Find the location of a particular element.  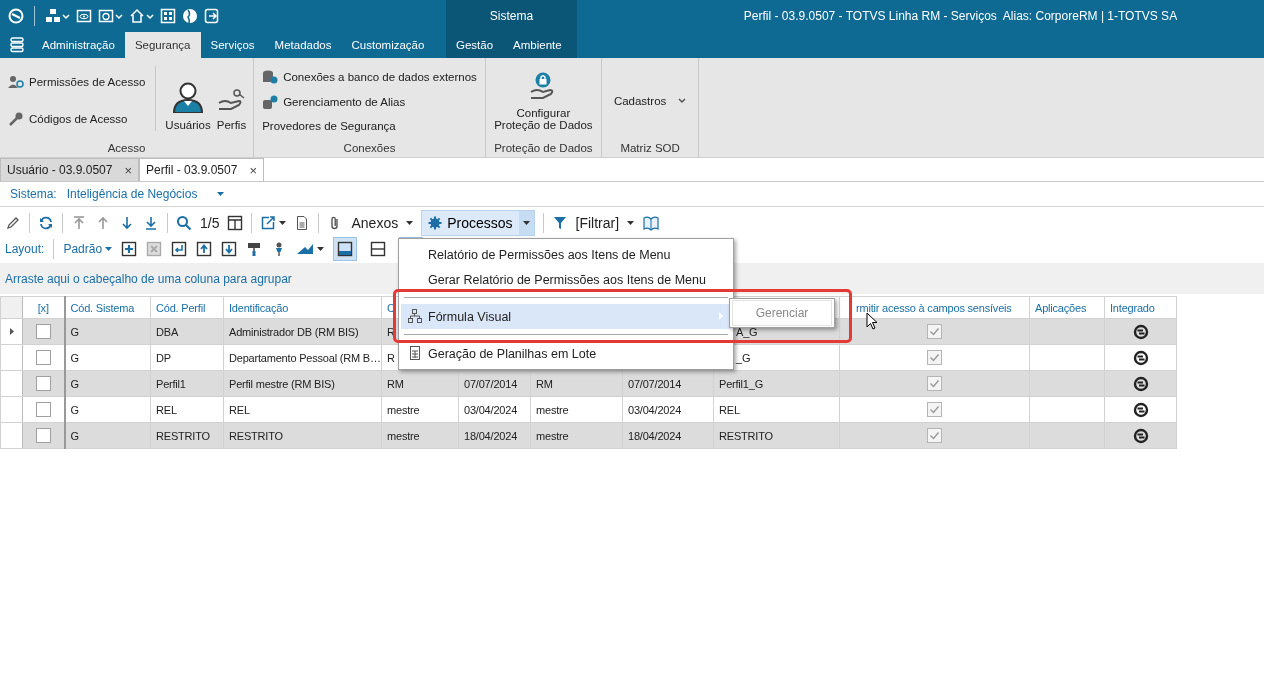

table-cell: Perfil mestre (RM BIS) is located at coordinates (282, 383).